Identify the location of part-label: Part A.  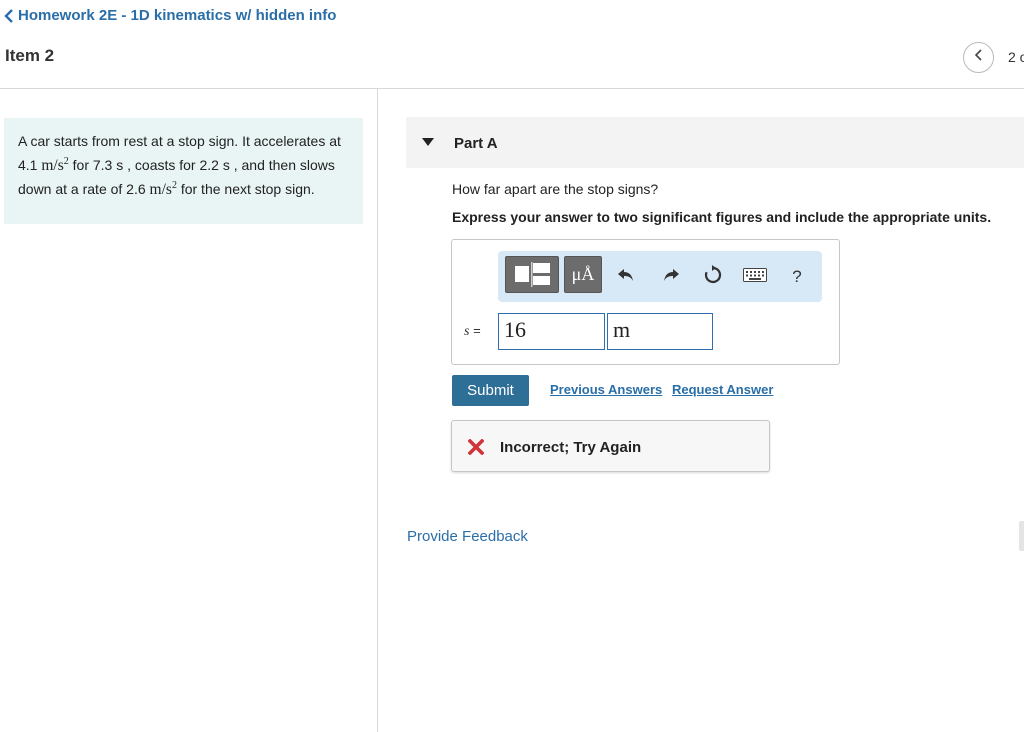
(476, 143).